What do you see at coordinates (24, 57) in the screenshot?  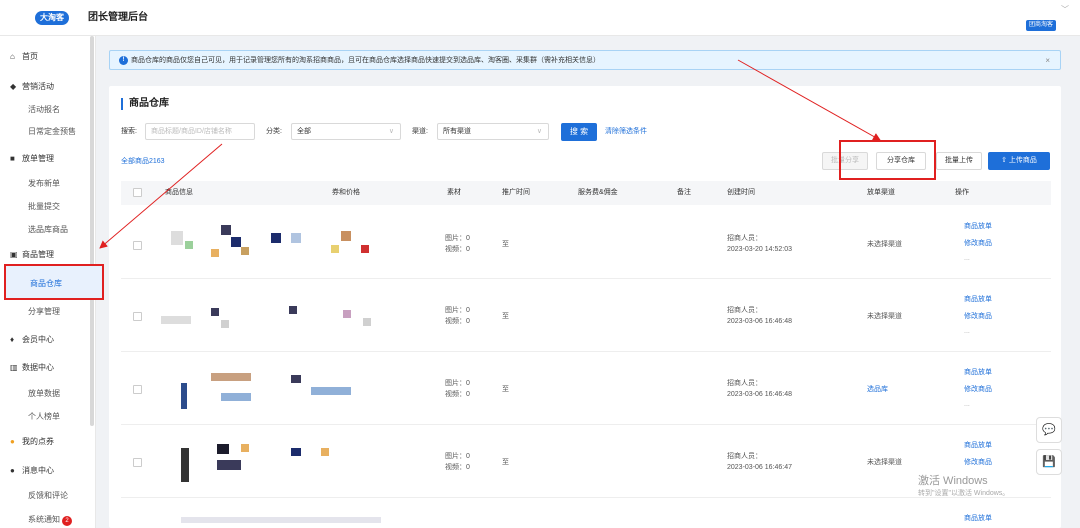 I see `sidebar-item-home: ⌂ 首页` at bounding box center [24, 57].